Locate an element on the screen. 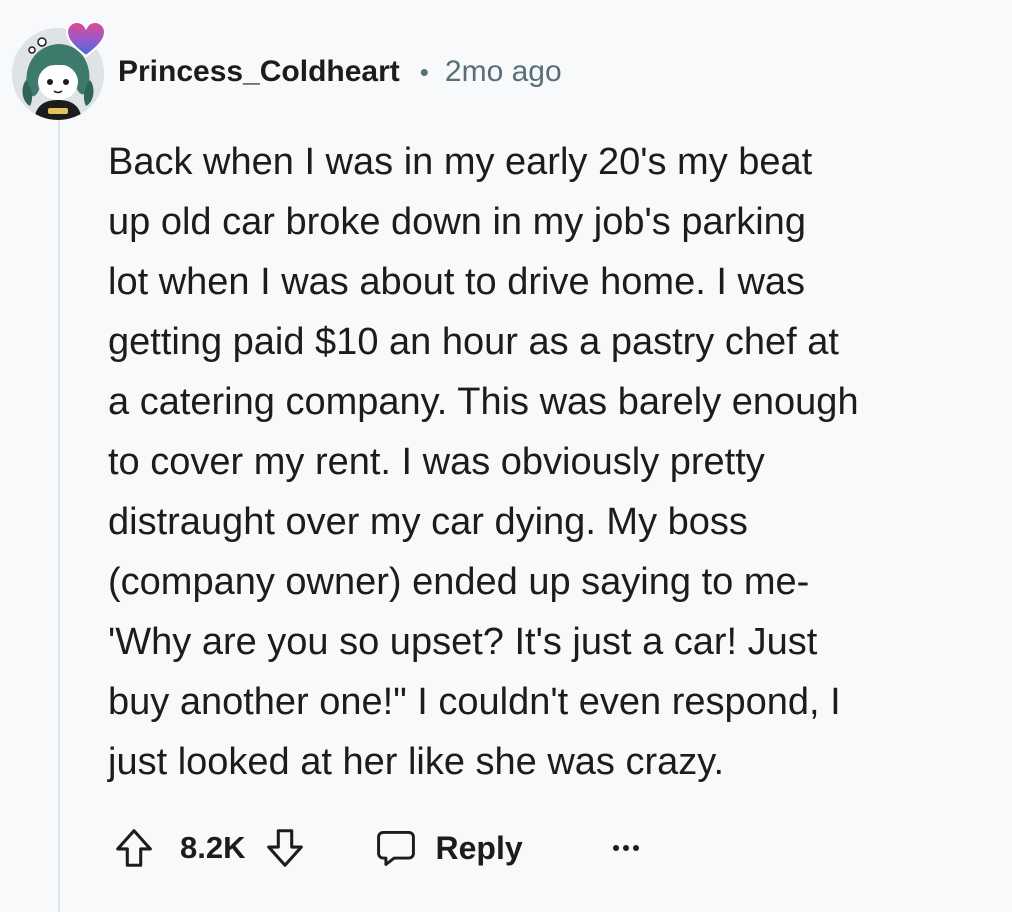 The width and height of the screenshot is (1012, 912). comment-line: to cover my rent. I was obviously pretty is located at coordinates (436, 462).